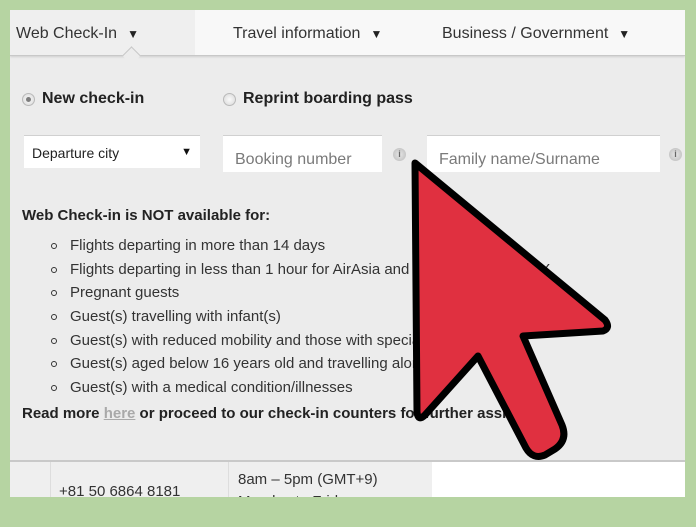 This screenshot has height=527, width=696. What do you see at coordinates (300, 293) in the screenshot?
I see `list-item: Pregnant guests` at bounding box center [300, 293].